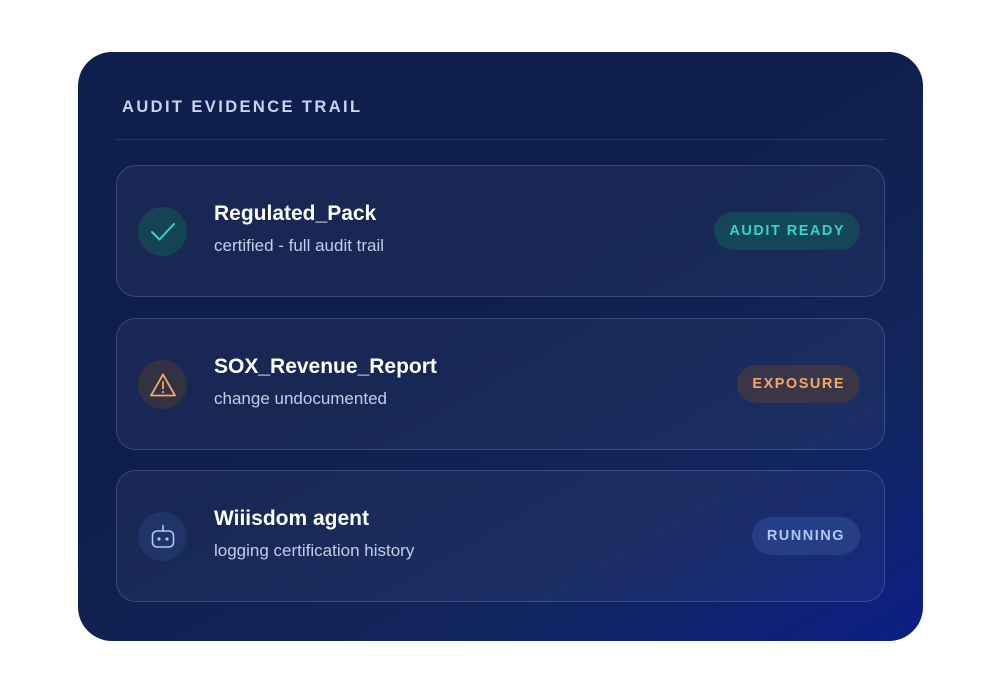 This screenshot has width=1000, height=693. I want to click on item-subtitle: change undocumented, so click(300, 398).